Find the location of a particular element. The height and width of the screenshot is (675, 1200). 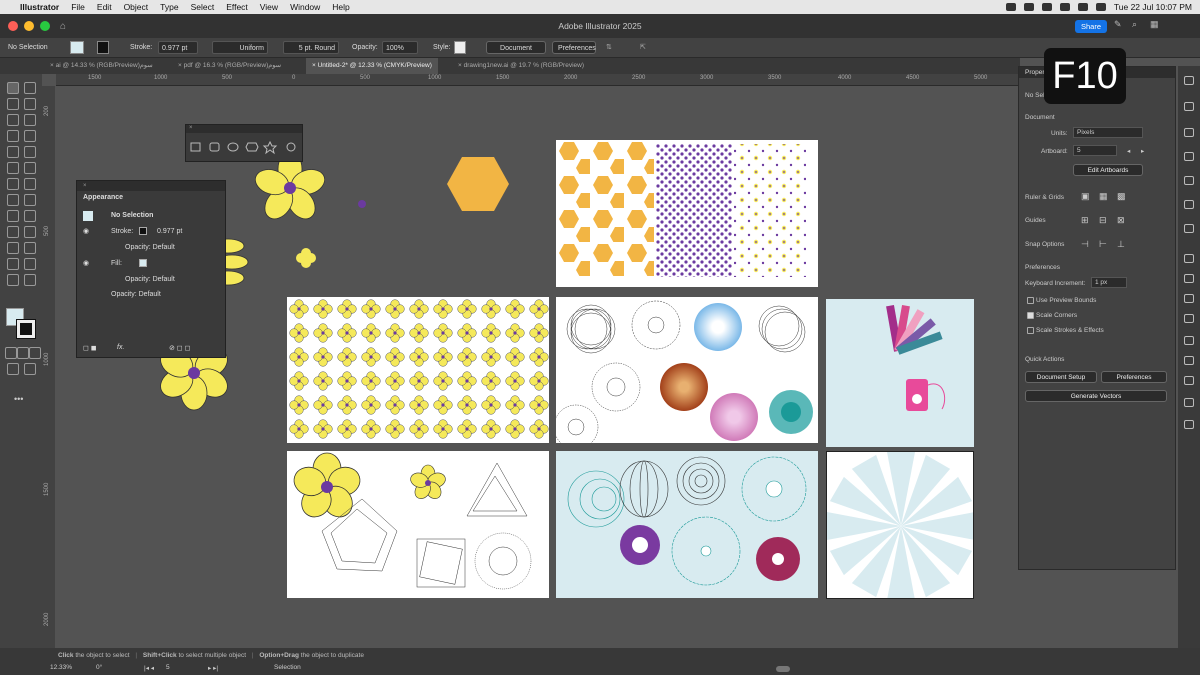

polygon-shape-icon is located at coordinates (252, 147).